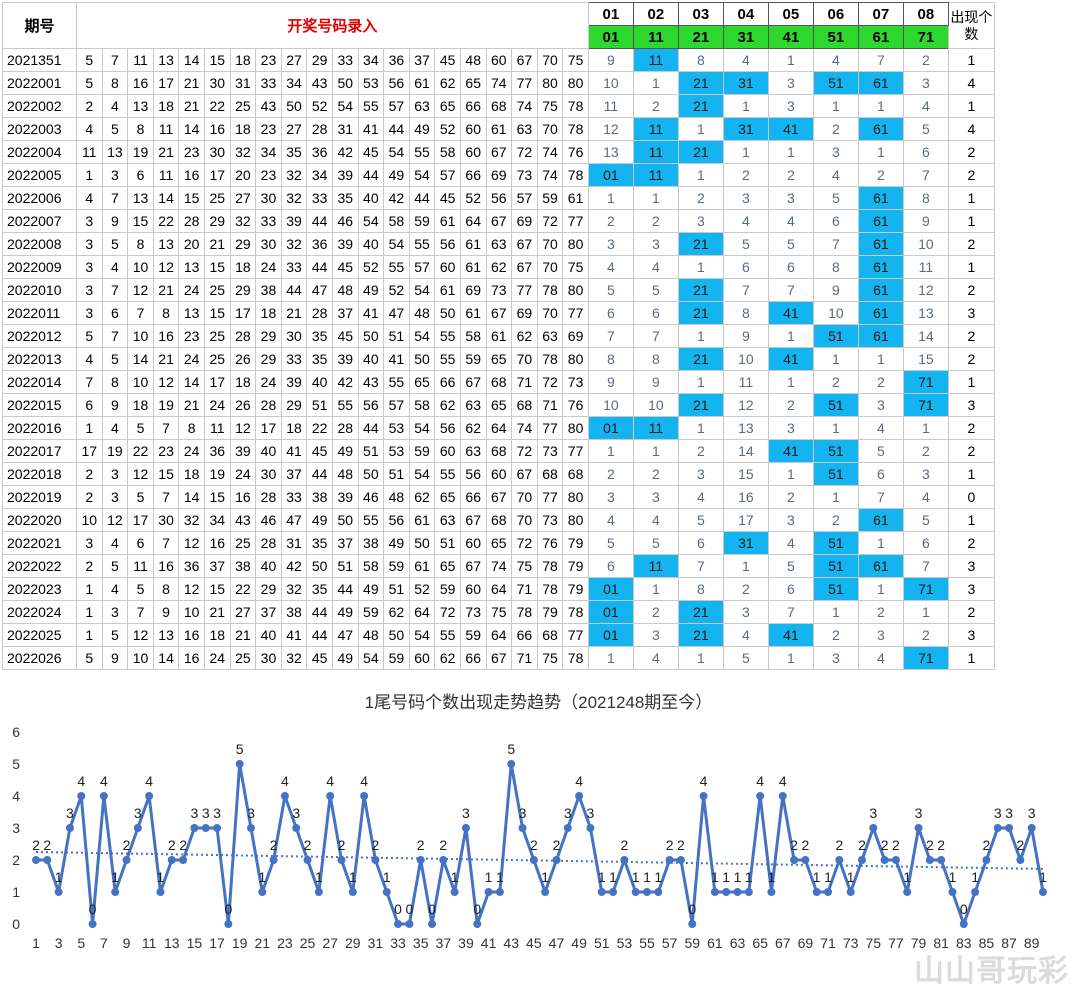 Image resolution: width=1077 pixels, height=992 pixels. Describe the element at coordinates (422, 267) in the screenshot. I see `number-cell: 57` at that location.